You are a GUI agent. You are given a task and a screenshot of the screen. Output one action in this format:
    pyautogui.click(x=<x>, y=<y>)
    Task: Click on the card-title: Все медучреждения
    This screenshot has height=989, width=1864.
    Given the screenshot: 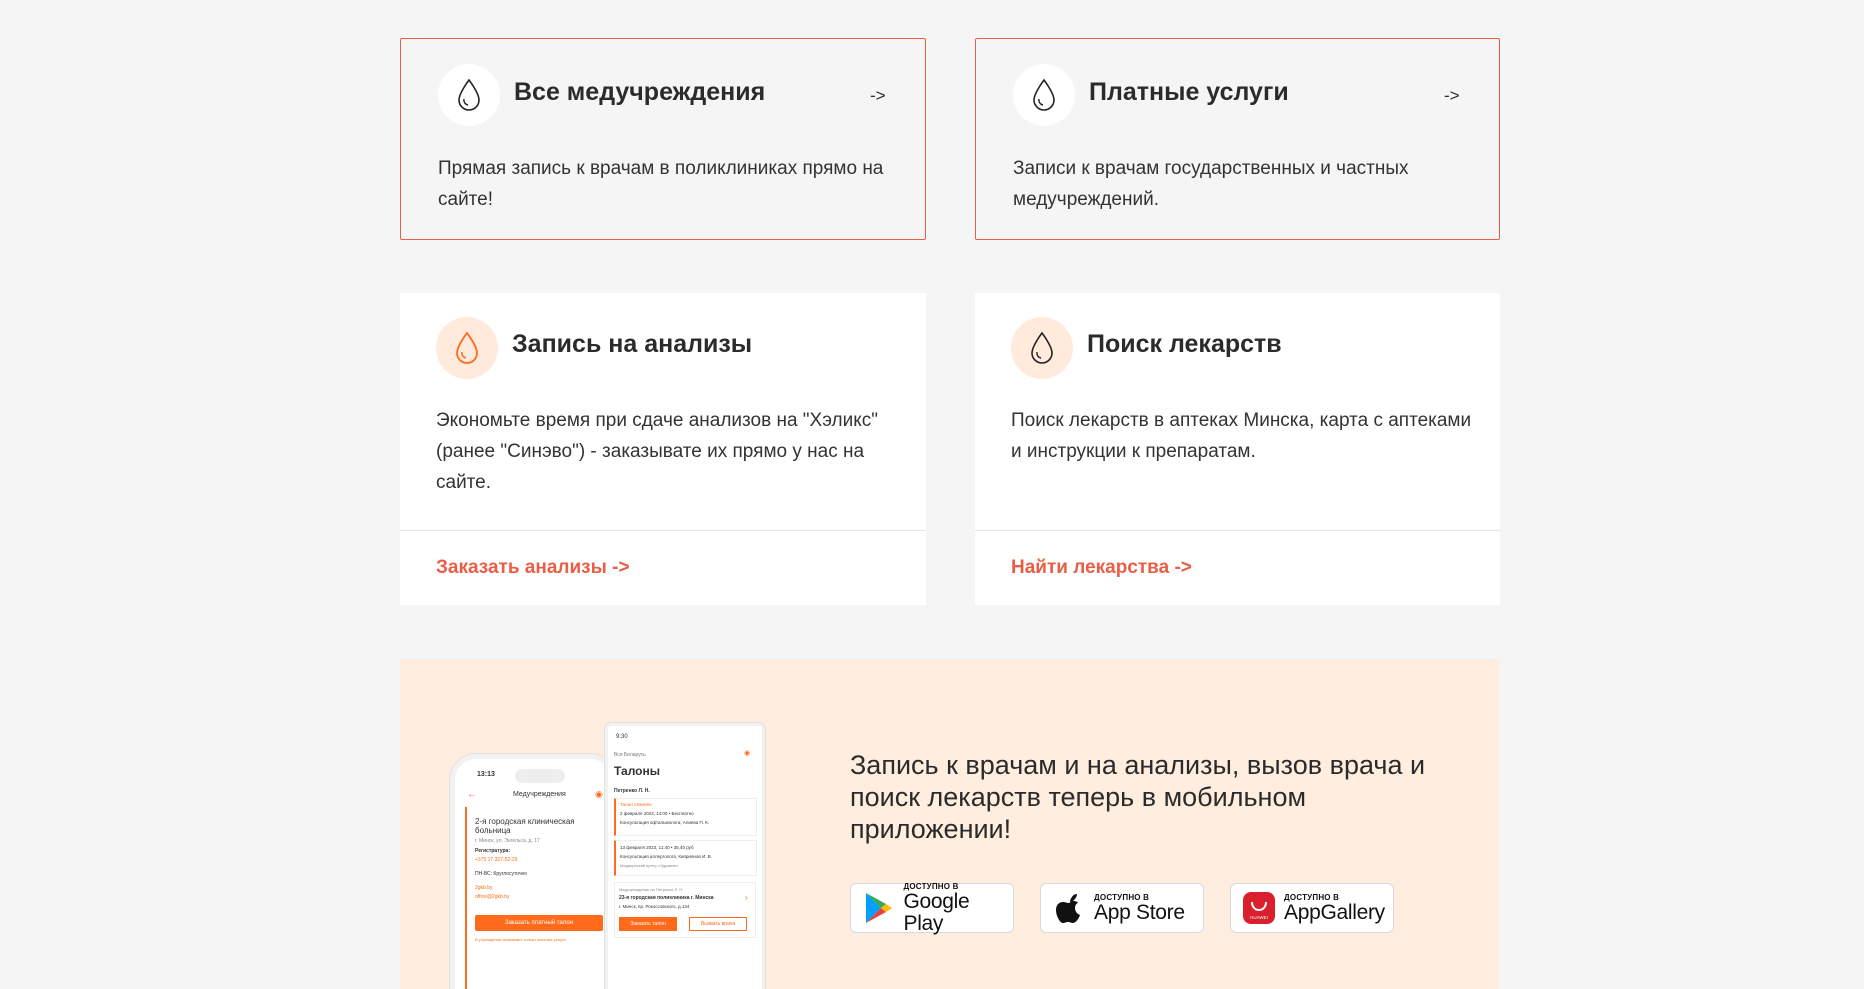 What is the action you would take?
    pyautogui.click(x=640, y=92)
    